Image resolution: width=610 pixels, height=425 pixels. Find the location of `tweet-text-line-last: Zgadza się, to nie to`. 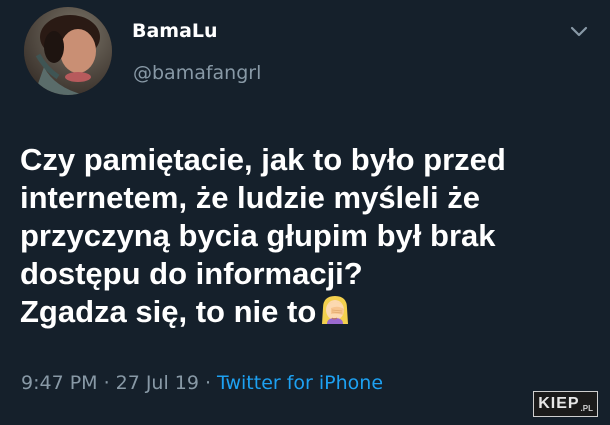

tweet-text-line-last: Zgadza się, to nie to is located at coordinates (307, 312).